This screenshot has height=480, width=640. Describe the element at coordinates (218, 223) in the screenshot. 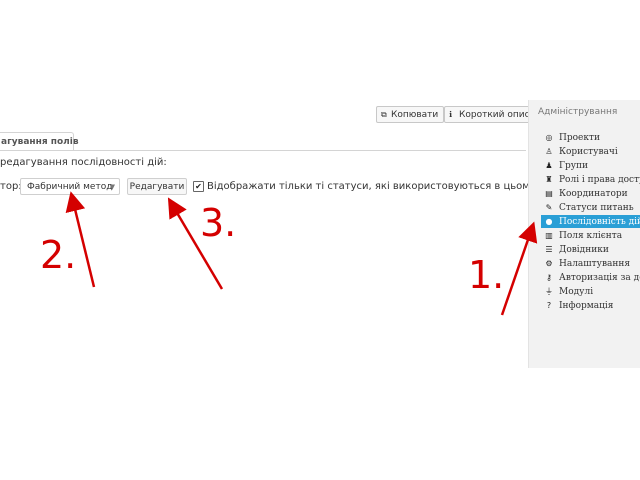

I see `annotation-label-3: 3.` at that location.